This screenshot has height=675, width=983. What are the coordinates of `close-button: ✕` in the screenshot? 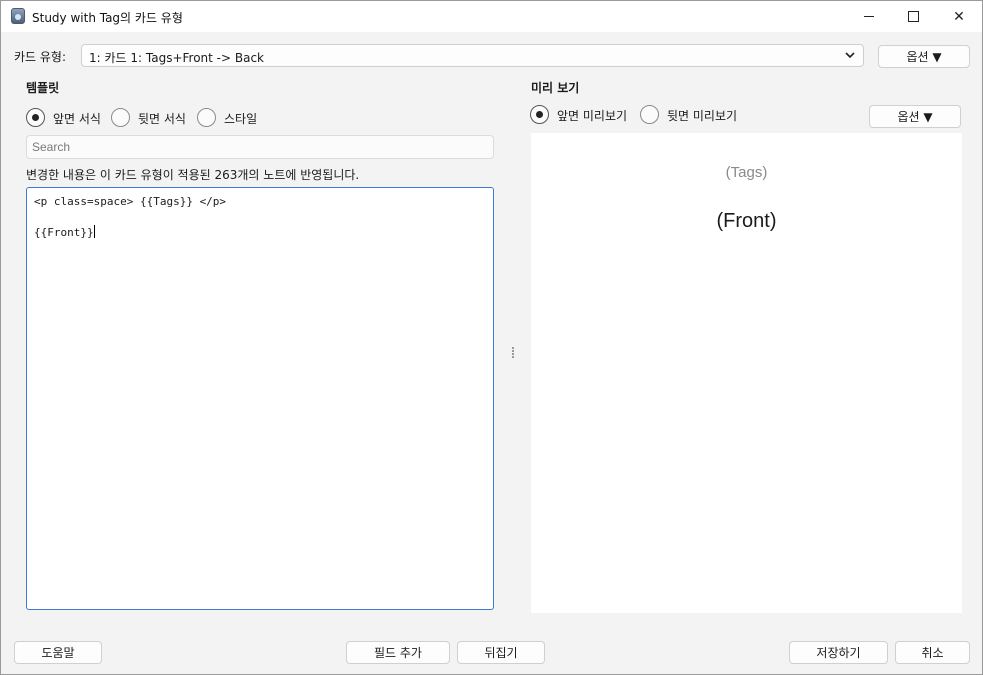 It's located at (959, 16).